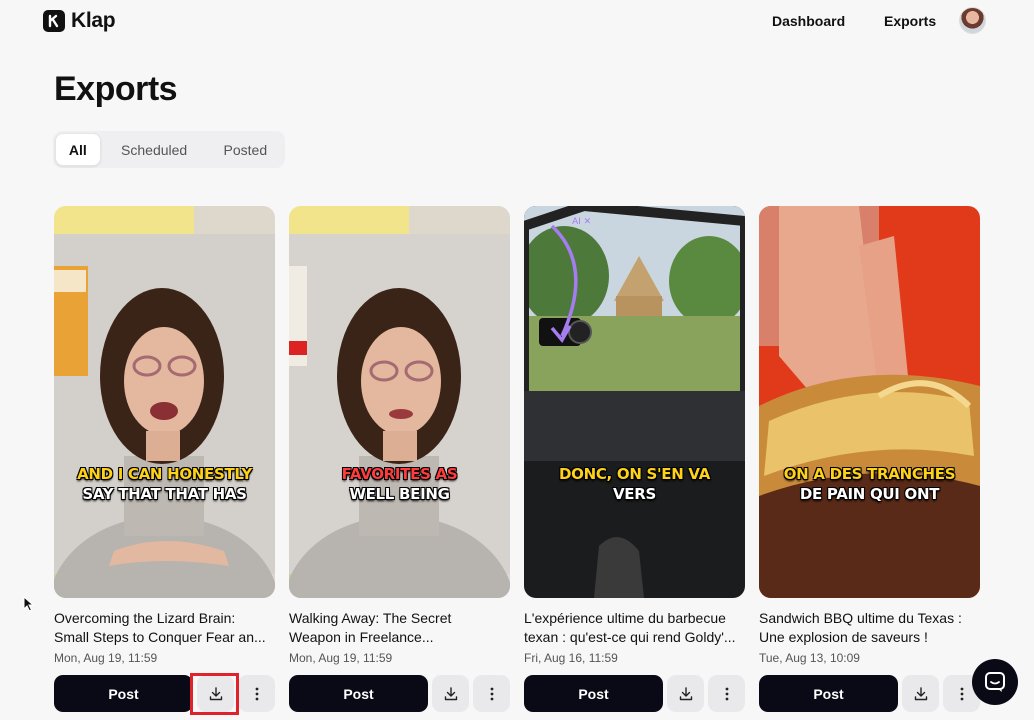  I want to click on card-date: Tue, Aug 13, 10:09, so click(809, 658).